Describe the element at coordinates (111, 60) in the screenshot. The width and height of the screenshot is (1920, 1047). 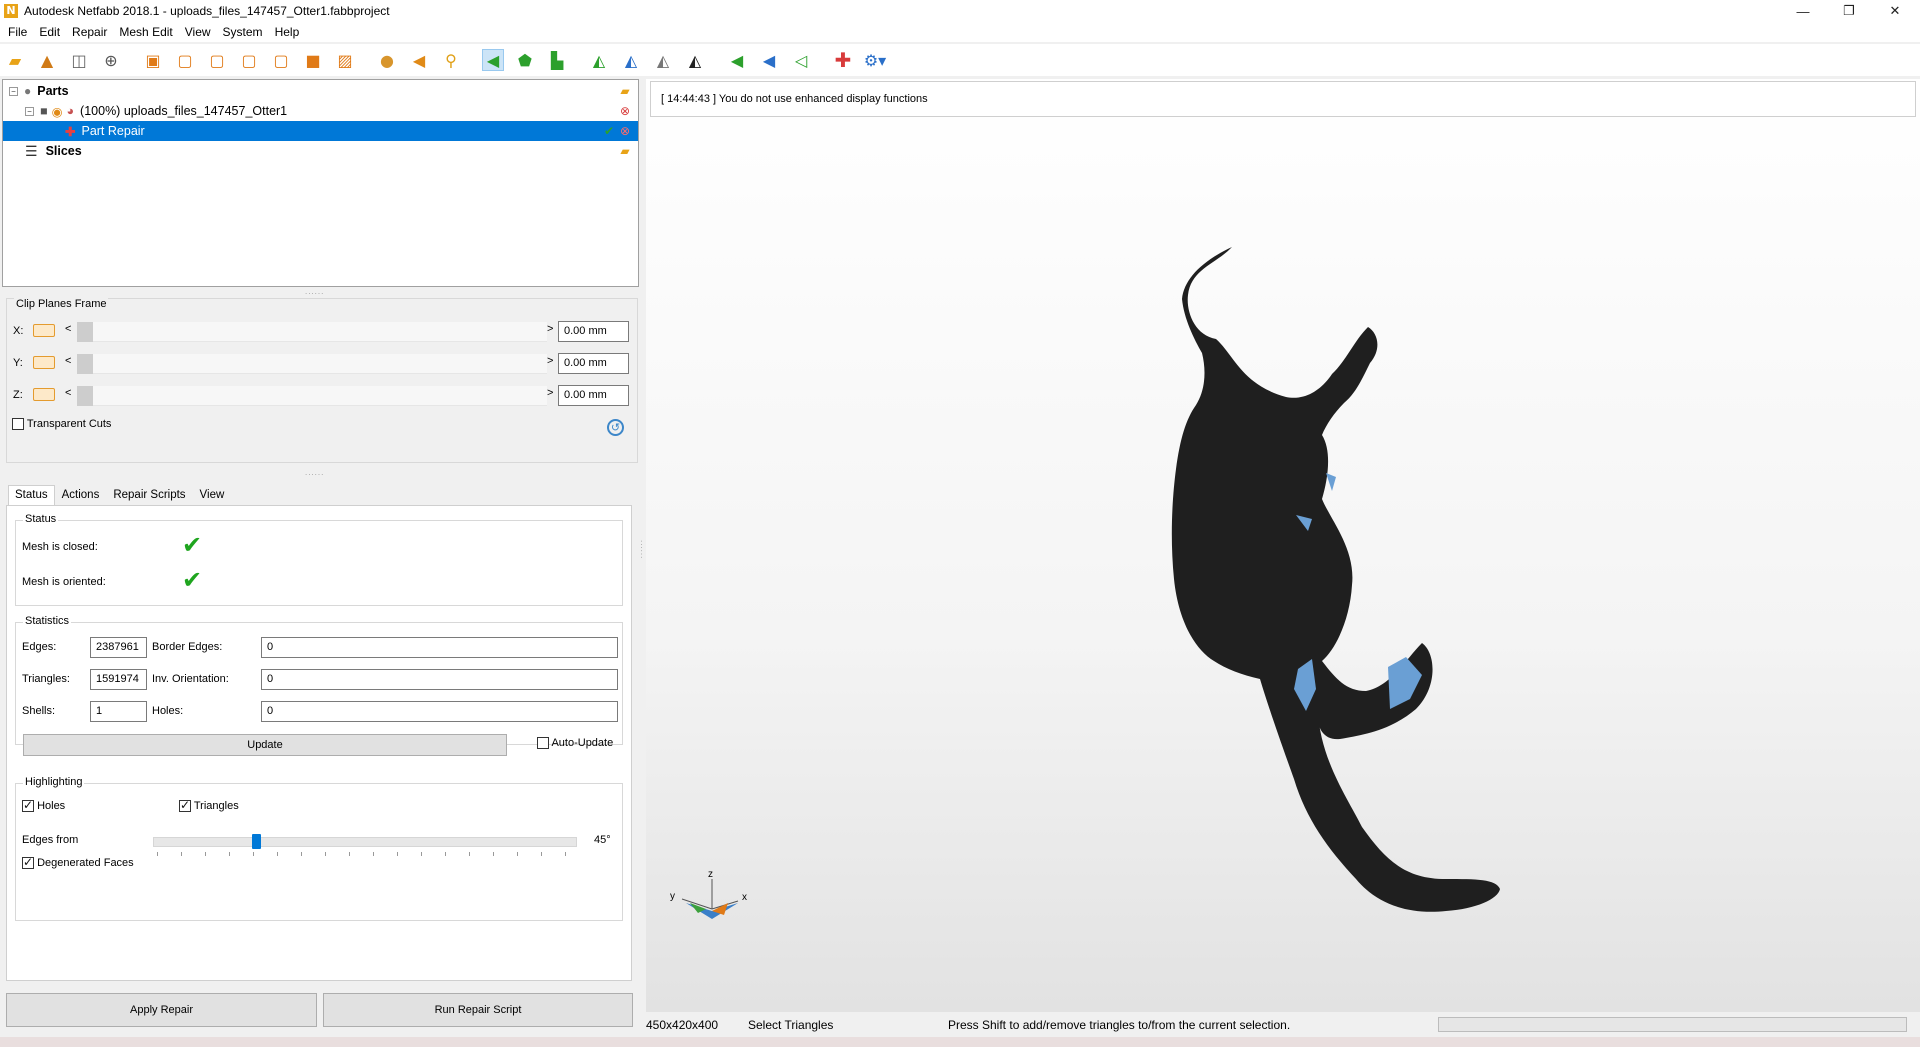
I see `add-mesh-icon: ⊕` at that location.